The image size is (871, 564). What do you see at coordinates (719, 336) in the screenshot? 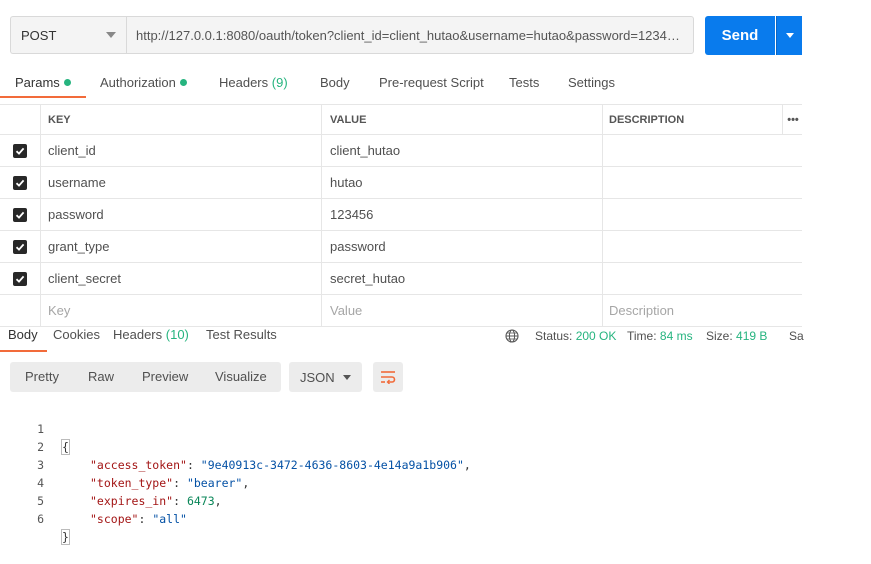
I see `size-label: Size:` at bounding box center [719, 336].